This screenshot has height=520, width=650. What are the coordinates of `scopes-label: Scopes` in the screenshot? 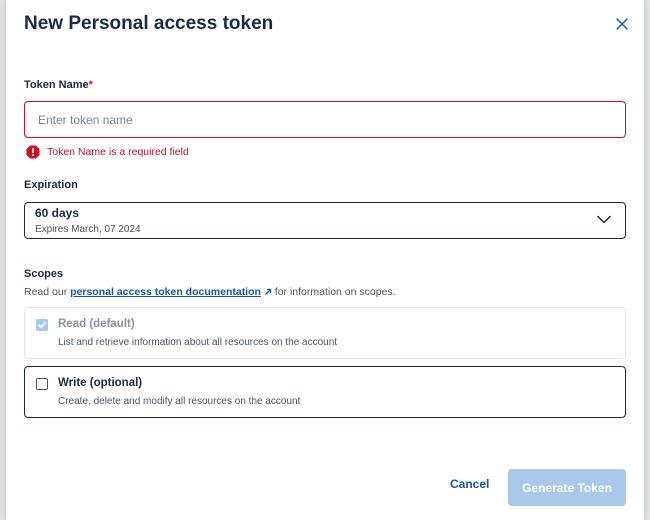 It's located at (44, 274).